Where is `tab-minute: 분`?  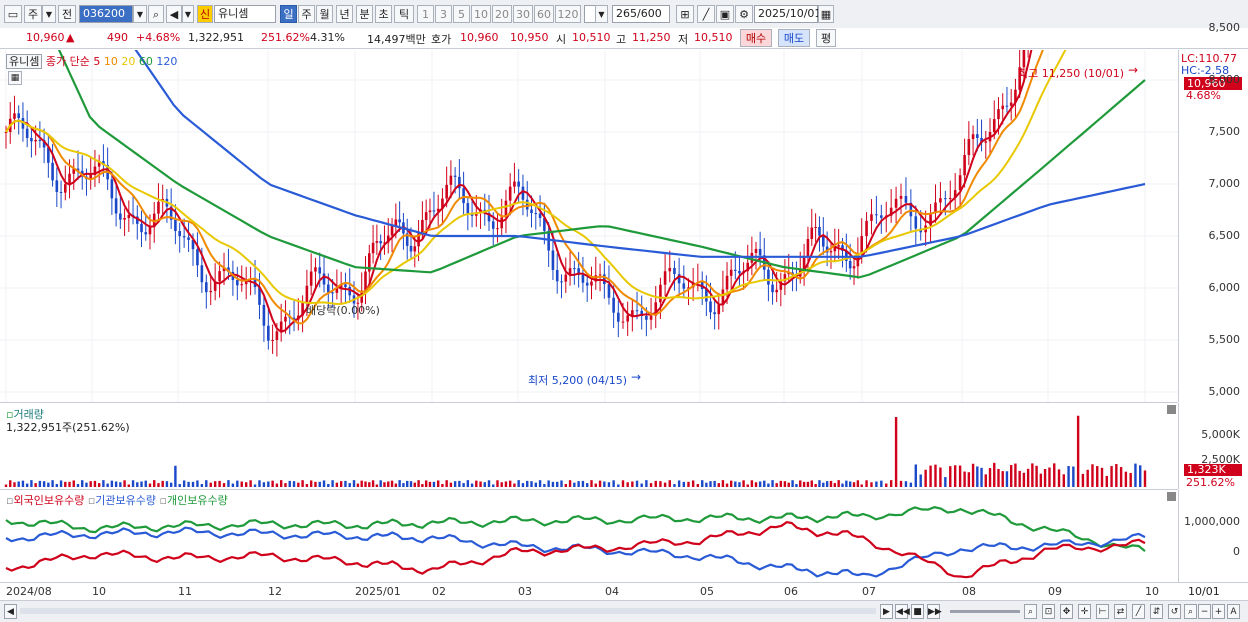
tab-minute: 분 is located at coordinates (364, 14).